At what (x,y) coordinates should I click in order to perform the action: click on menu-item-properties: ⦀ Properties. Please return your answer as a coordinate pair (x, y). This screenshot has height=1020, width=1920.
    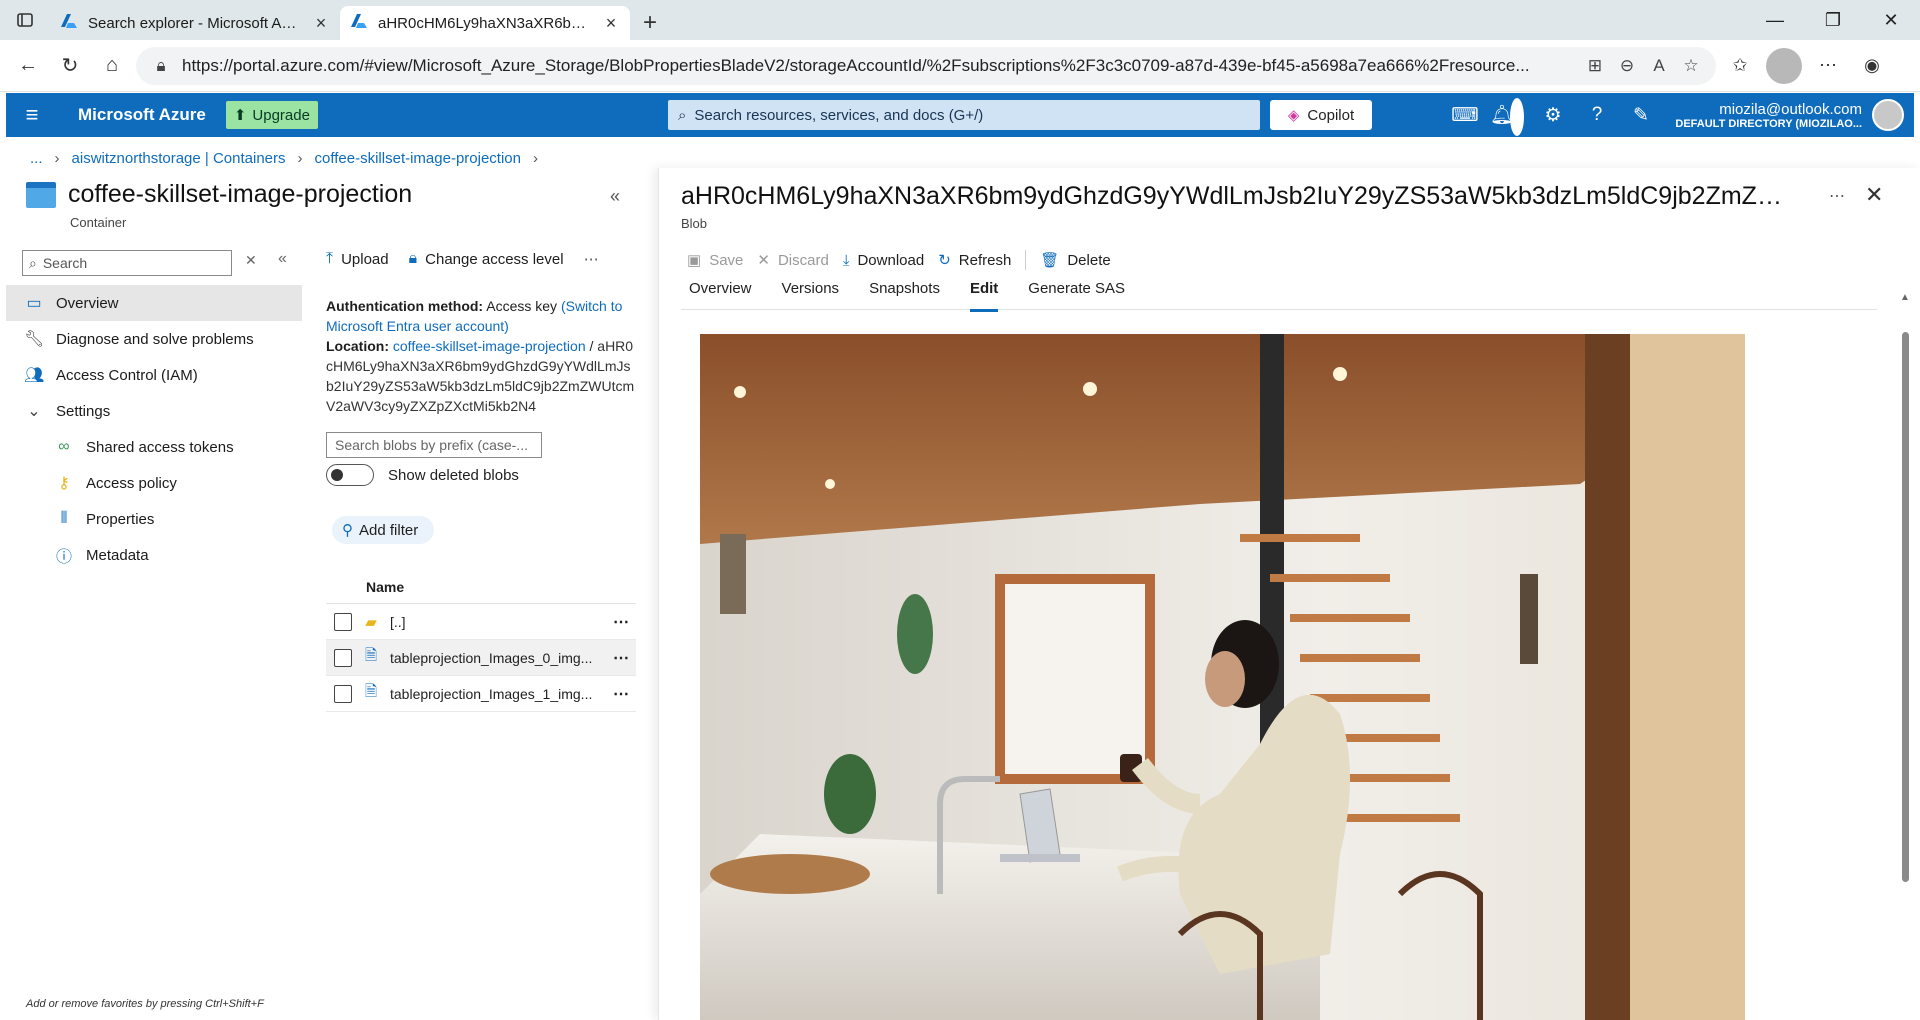
    Looking at the image, I should click on (154, 519).